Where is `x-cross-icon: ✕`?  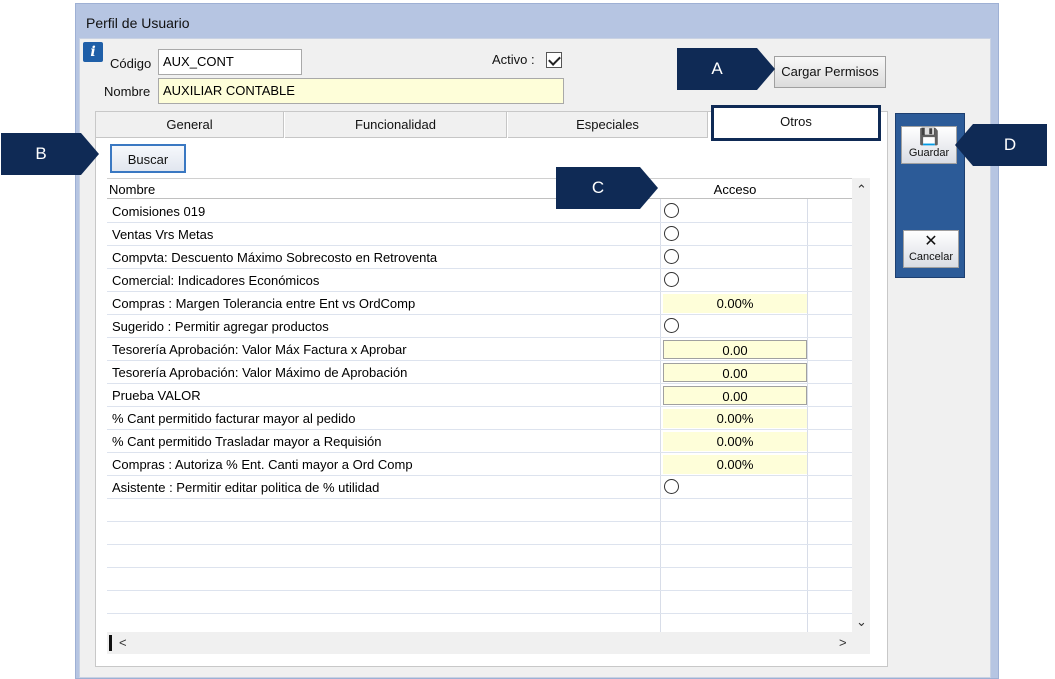 x-cross-icon: ✕ is located at coordinates (931, 241).